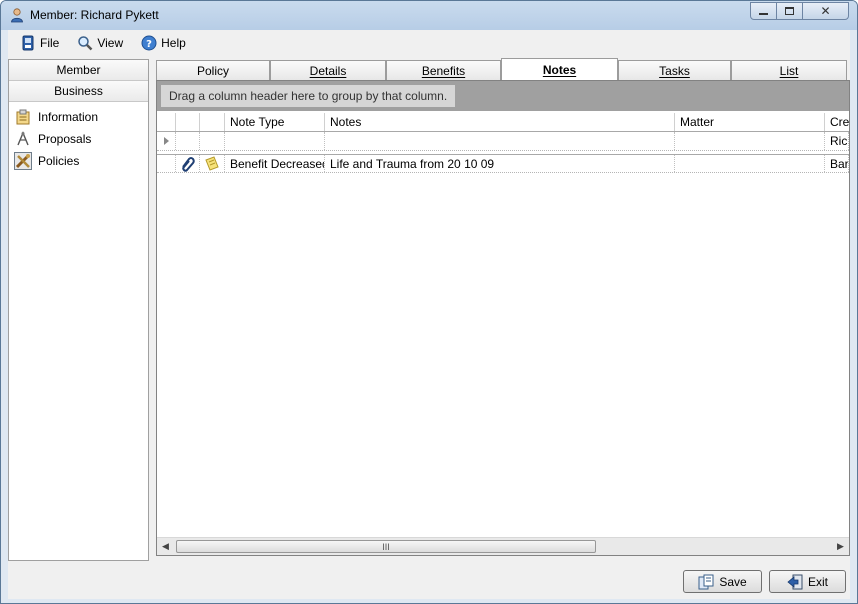  What do you see at coordinates (39, 43) in the screenshot?
I see `menu-file: File` at bounding box center [39, 43].